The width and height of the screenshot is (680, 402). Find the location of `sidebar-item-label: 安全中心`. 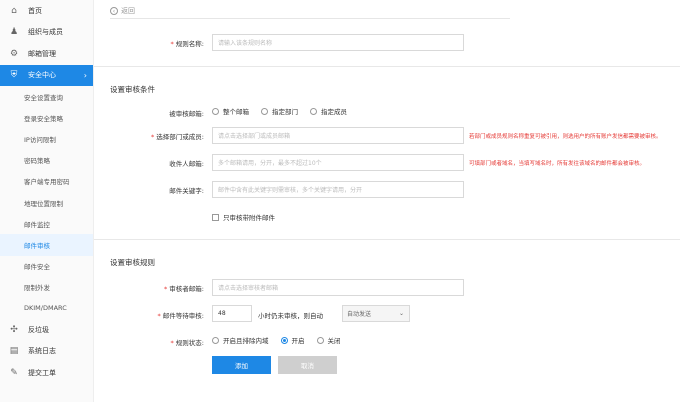

sidebar-item-label: 安全中心 is located at coordinates (42, 75).